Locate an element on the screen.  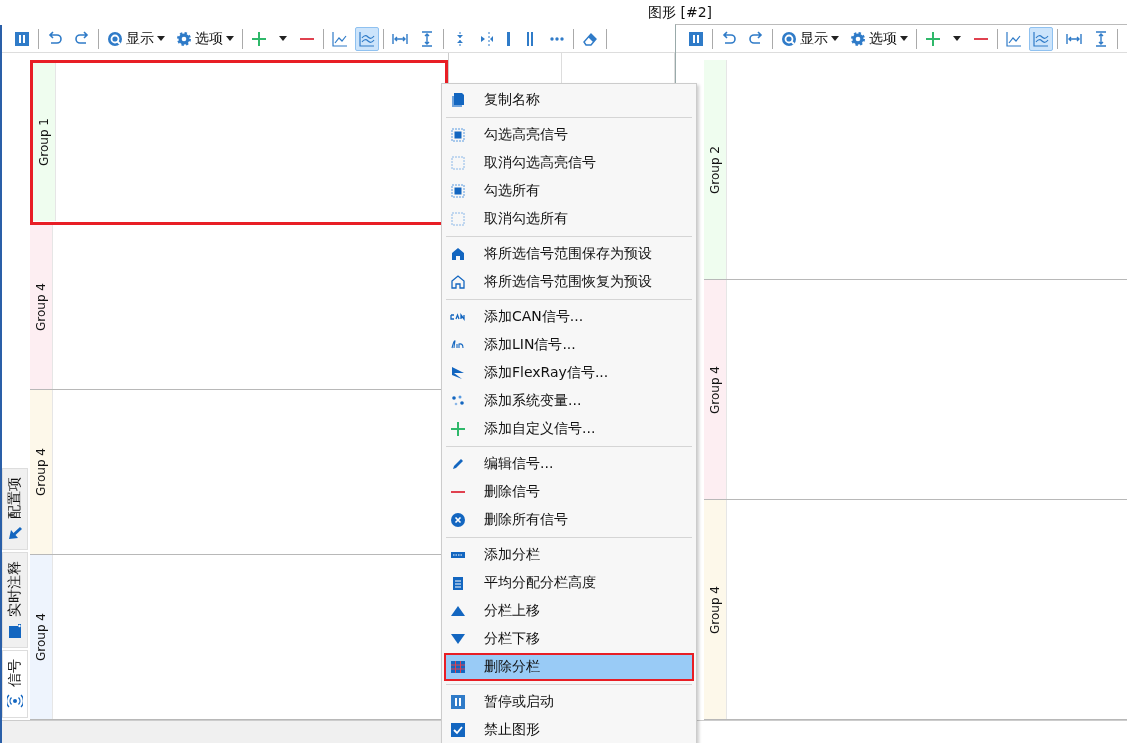
menu-item: 复制名称 is located at coordinates (569, 100).